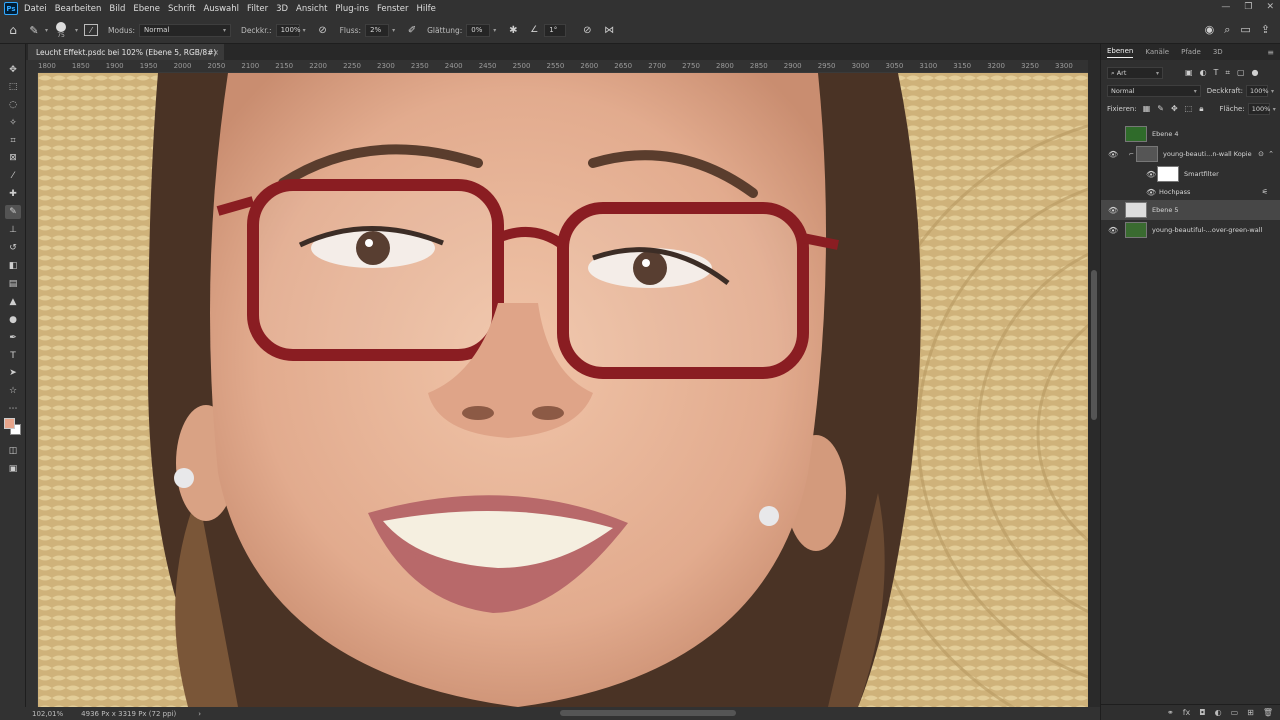  I want to click on menu-3d: 3D, so click(282, 9).